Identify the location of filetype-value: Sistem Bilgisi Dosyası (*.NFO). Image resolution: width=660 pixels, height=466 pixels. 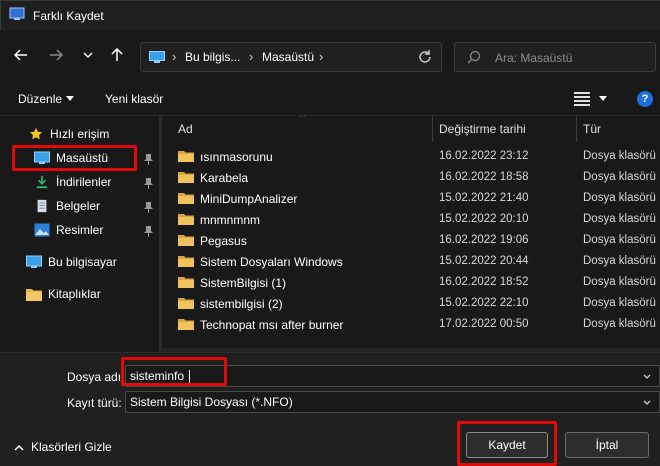
(211, 402).